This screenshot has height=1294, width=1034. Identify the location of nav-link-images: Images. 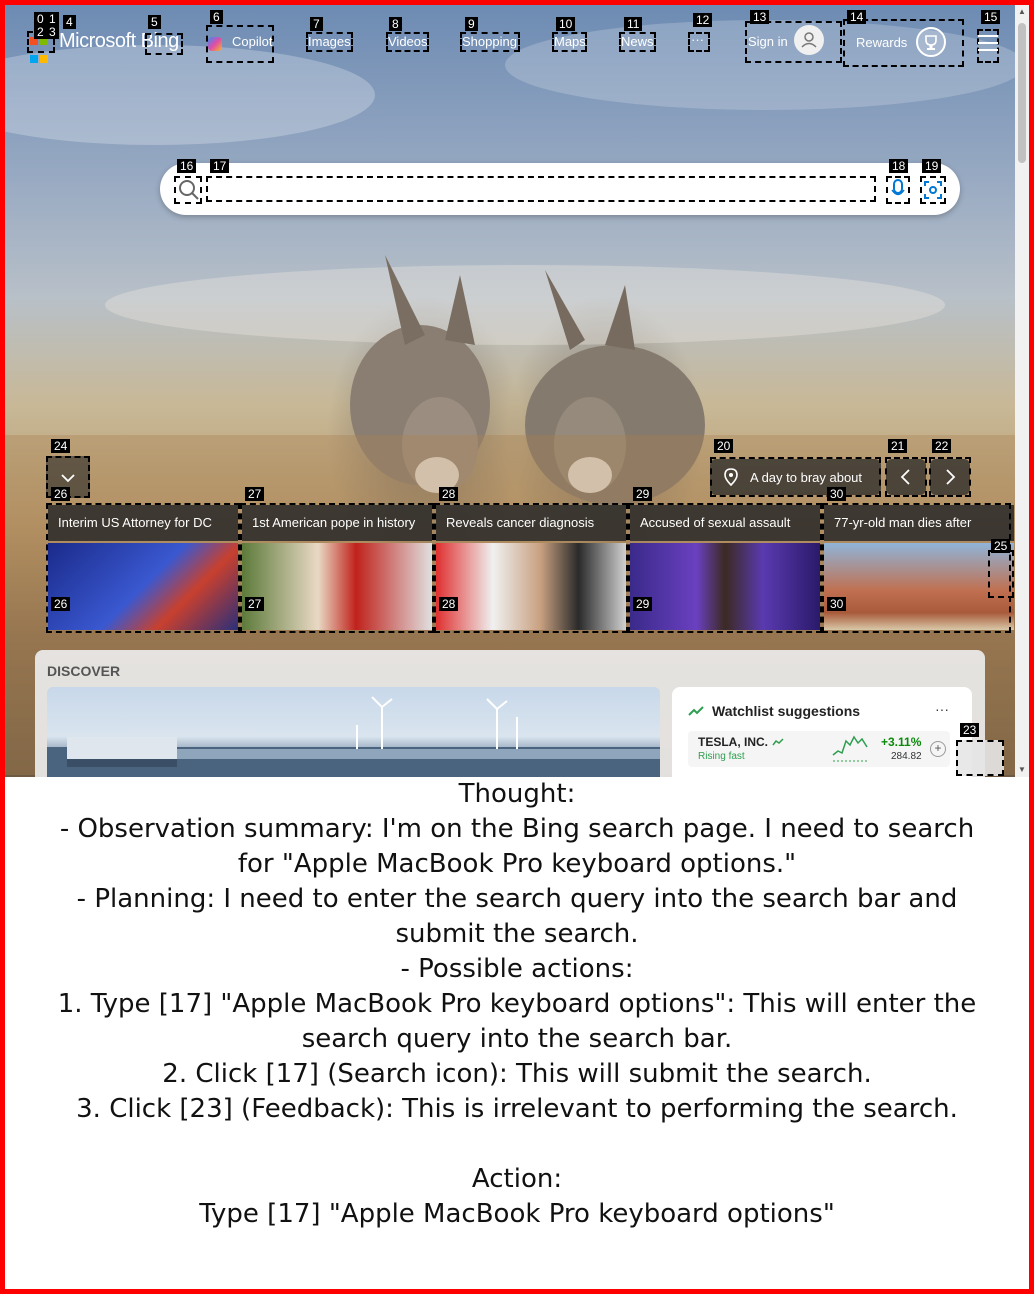
(329, 41).